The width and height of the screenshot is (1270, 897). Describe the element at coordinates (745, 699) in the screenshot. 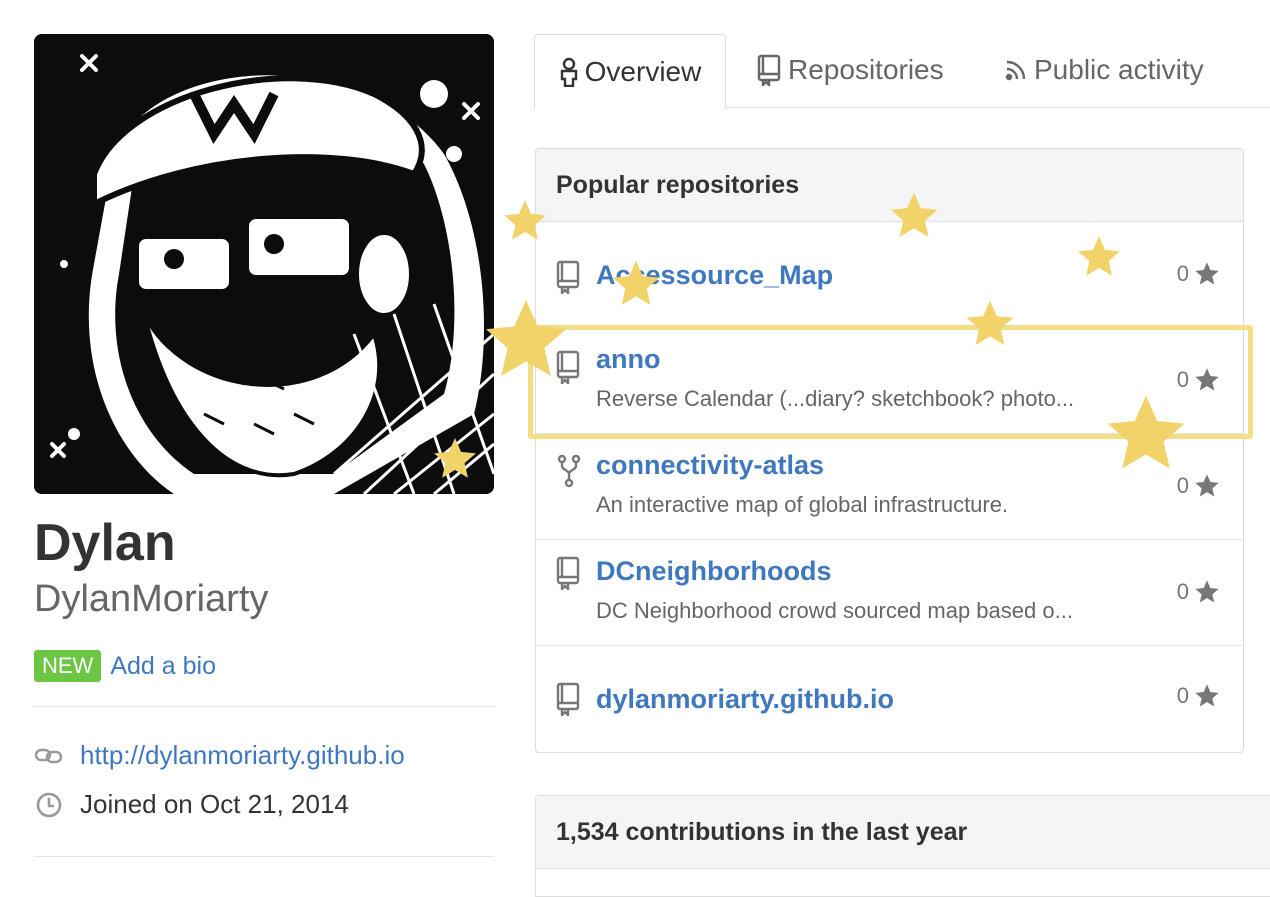

I see `repo-link: dylanmoriarty.github.io` at that location.